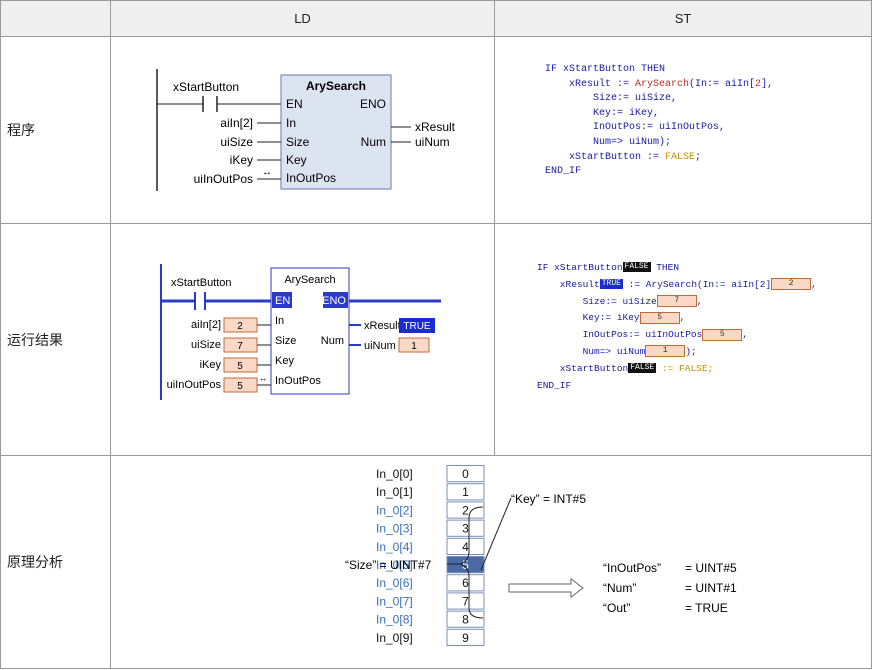 This screenshot has height=670, width=873. Describe the element at coordinates (394, 474) in the screenshot. I see `array-label: In_0[0]` at that location.